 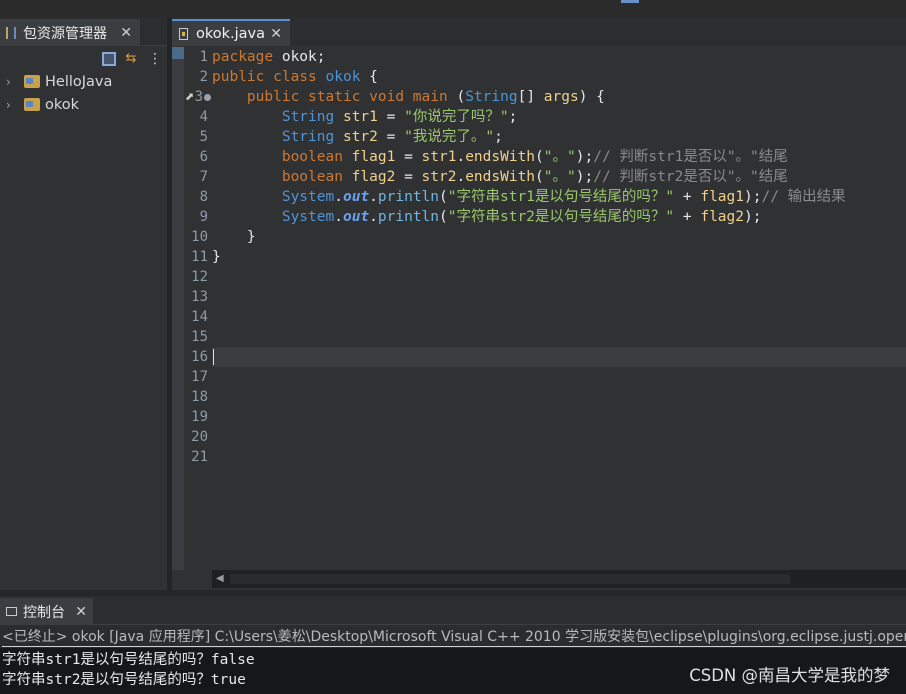 I want to click on line-number: 7, so click(x=203, y=177).